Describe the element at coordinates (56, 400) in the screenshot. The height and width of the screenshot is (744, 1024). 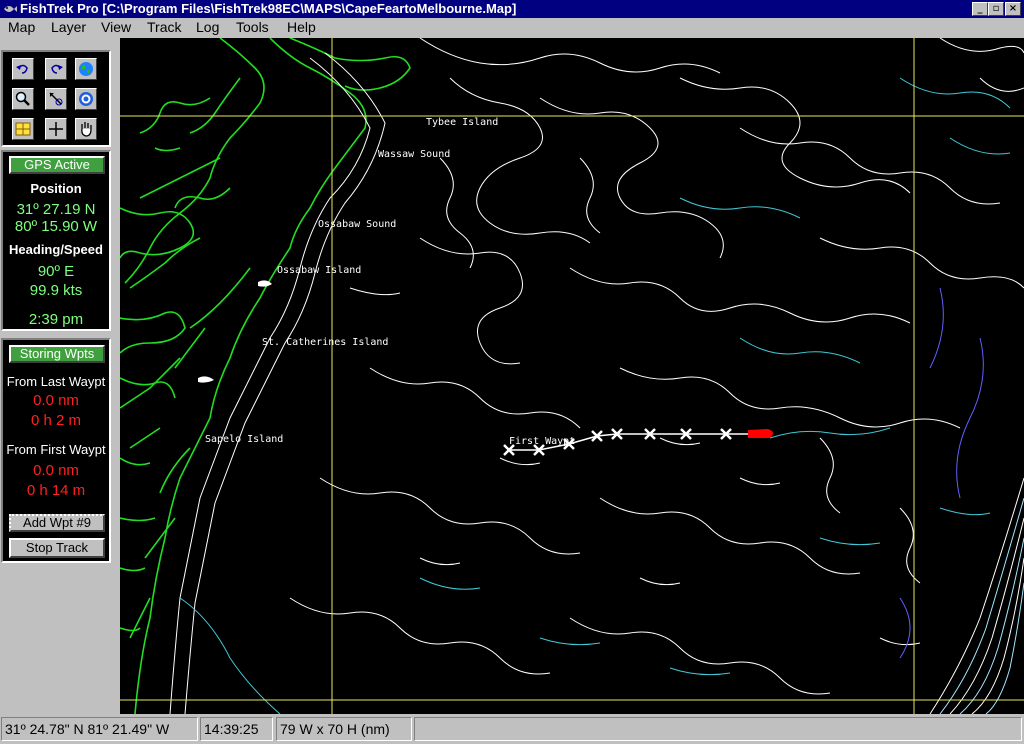
I see `from-last-distance: 0.0 nm` at that location.